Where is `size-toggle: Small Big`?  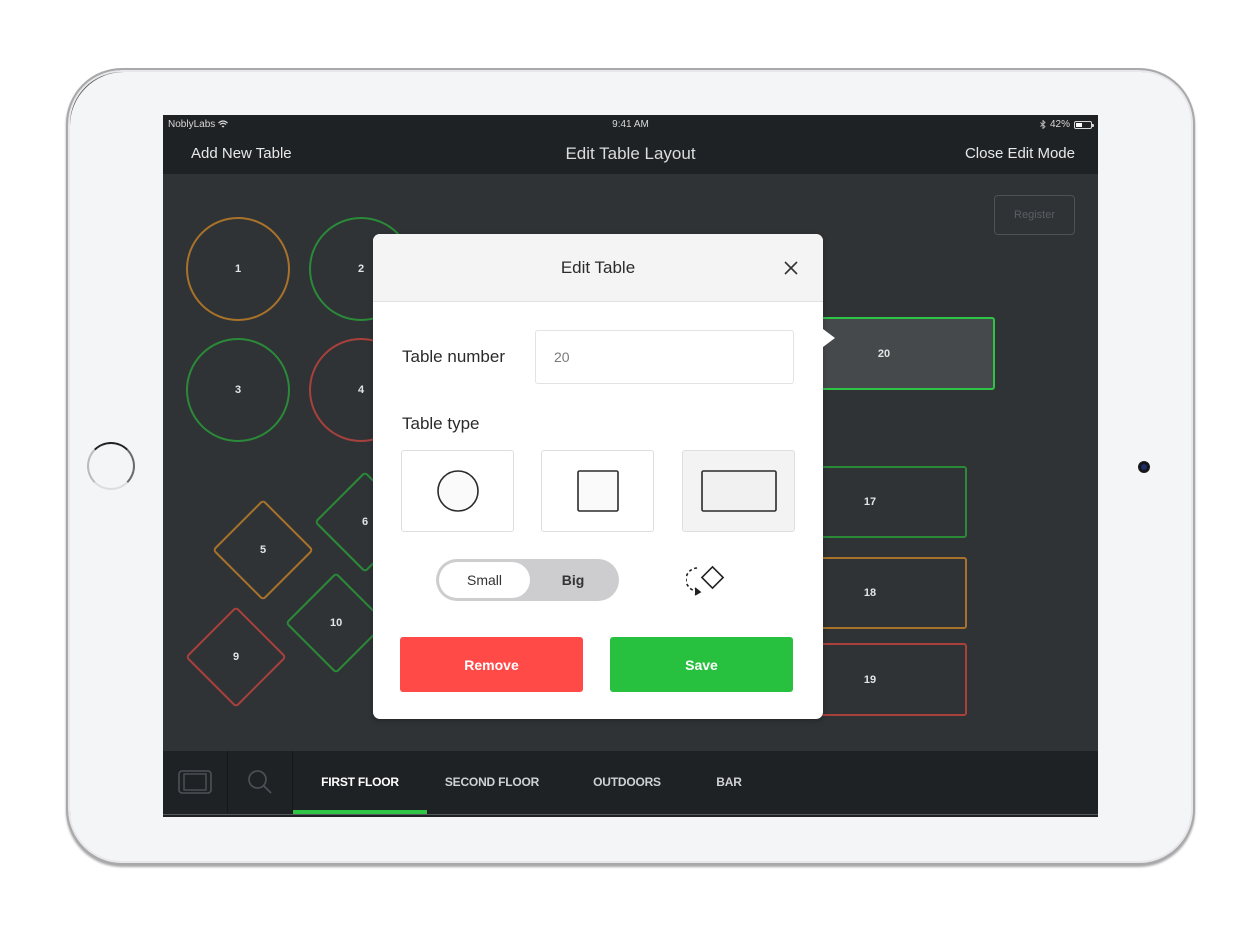 size-toggle: Small Big is located at coordinates (527, 580).